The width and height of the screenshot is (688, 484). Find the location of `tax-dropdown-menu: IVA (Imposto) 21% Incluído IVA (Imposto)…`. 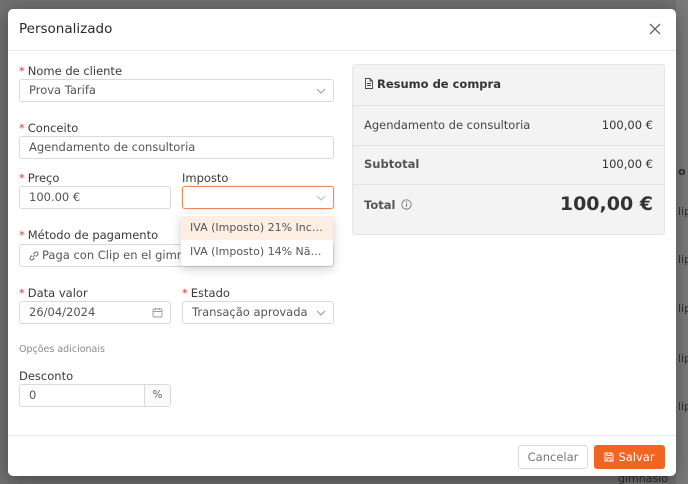

tax-dropdown-menu: IVA (Imposto) 21% Incluído IVA (Imposto)… is located at coordinates (257, 240).